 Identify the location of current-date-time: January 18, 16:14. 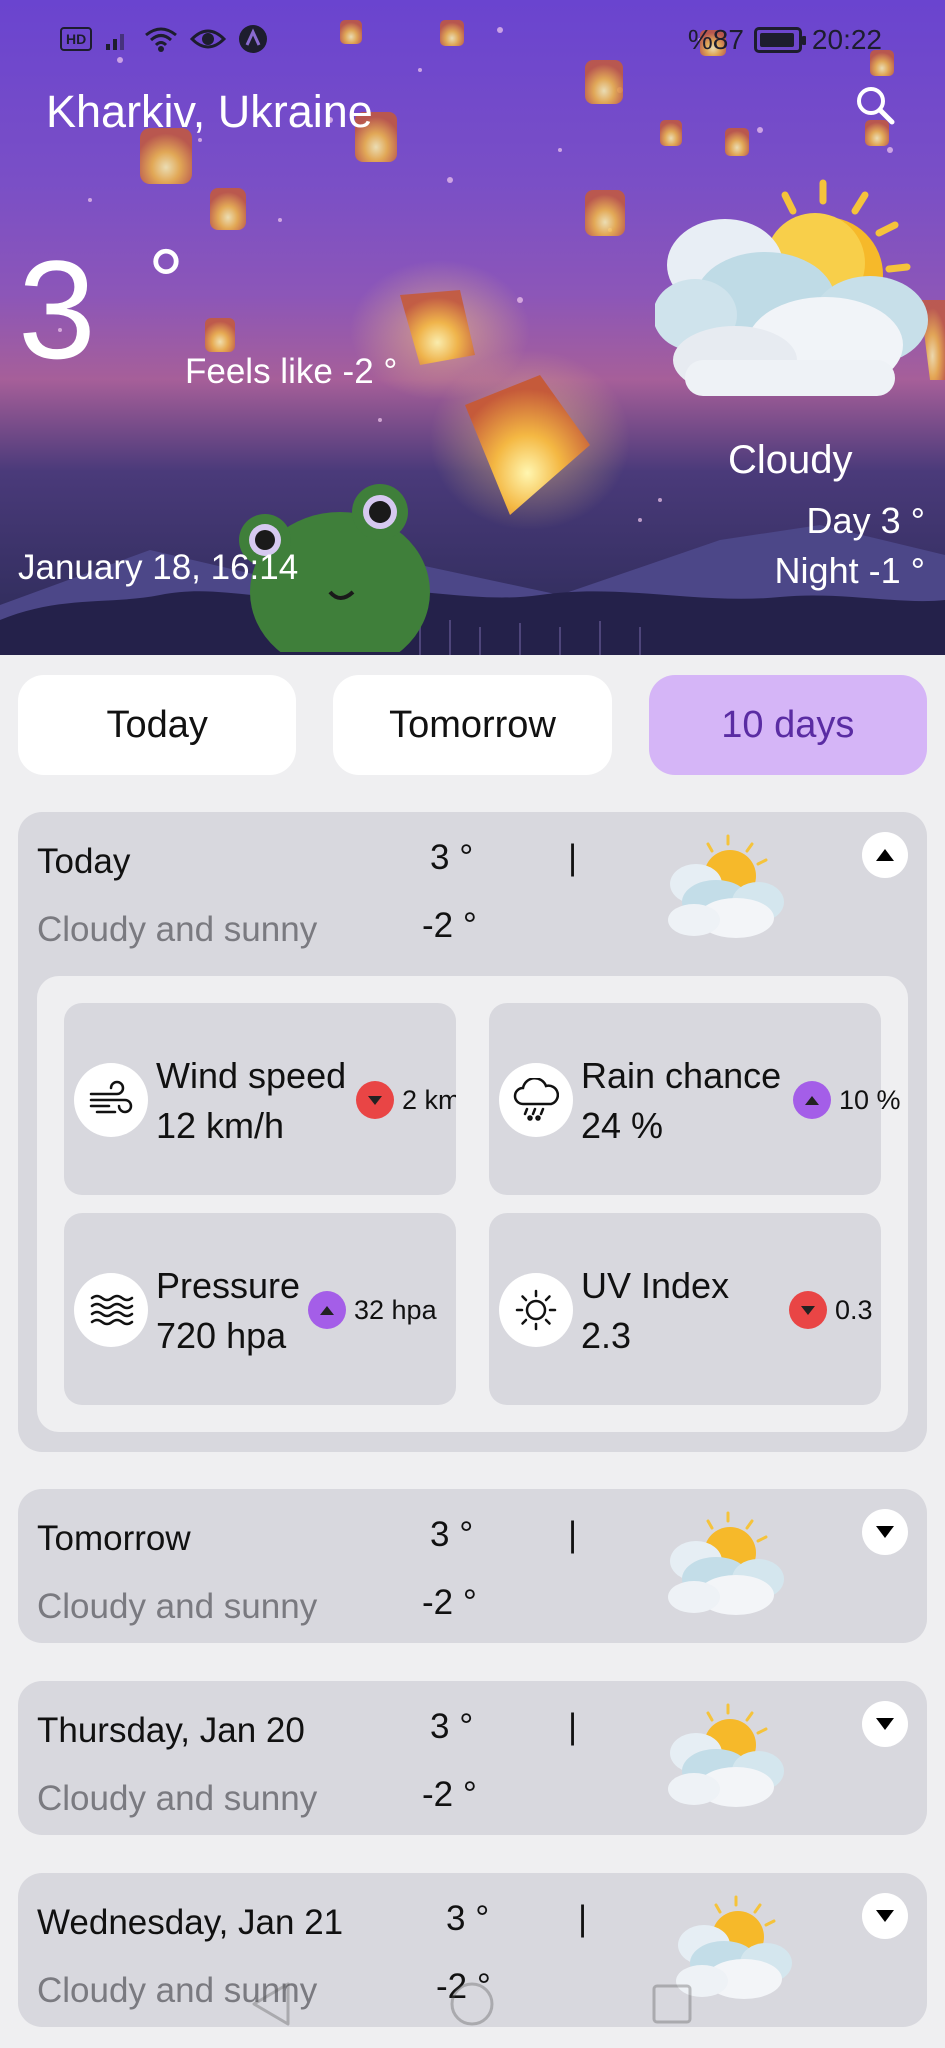
(158, 567).